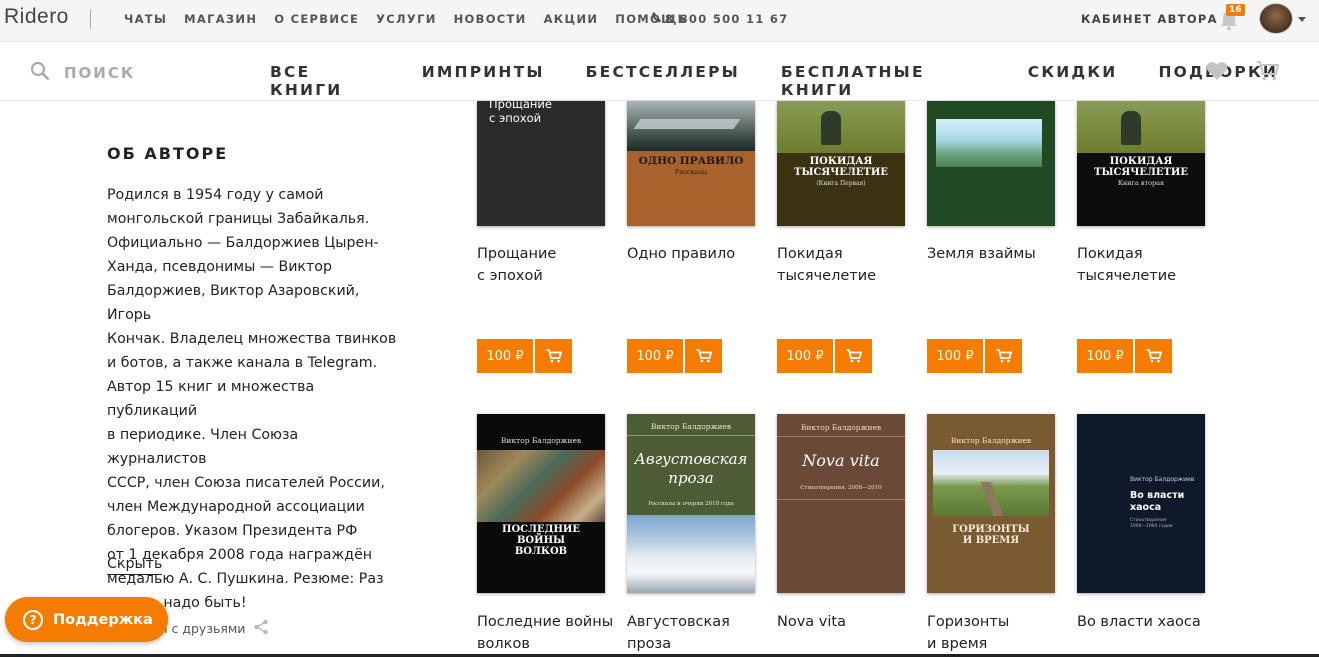  I want to click on top-nav-about-service: О СЕРВИСЕ, so click(316, 19).